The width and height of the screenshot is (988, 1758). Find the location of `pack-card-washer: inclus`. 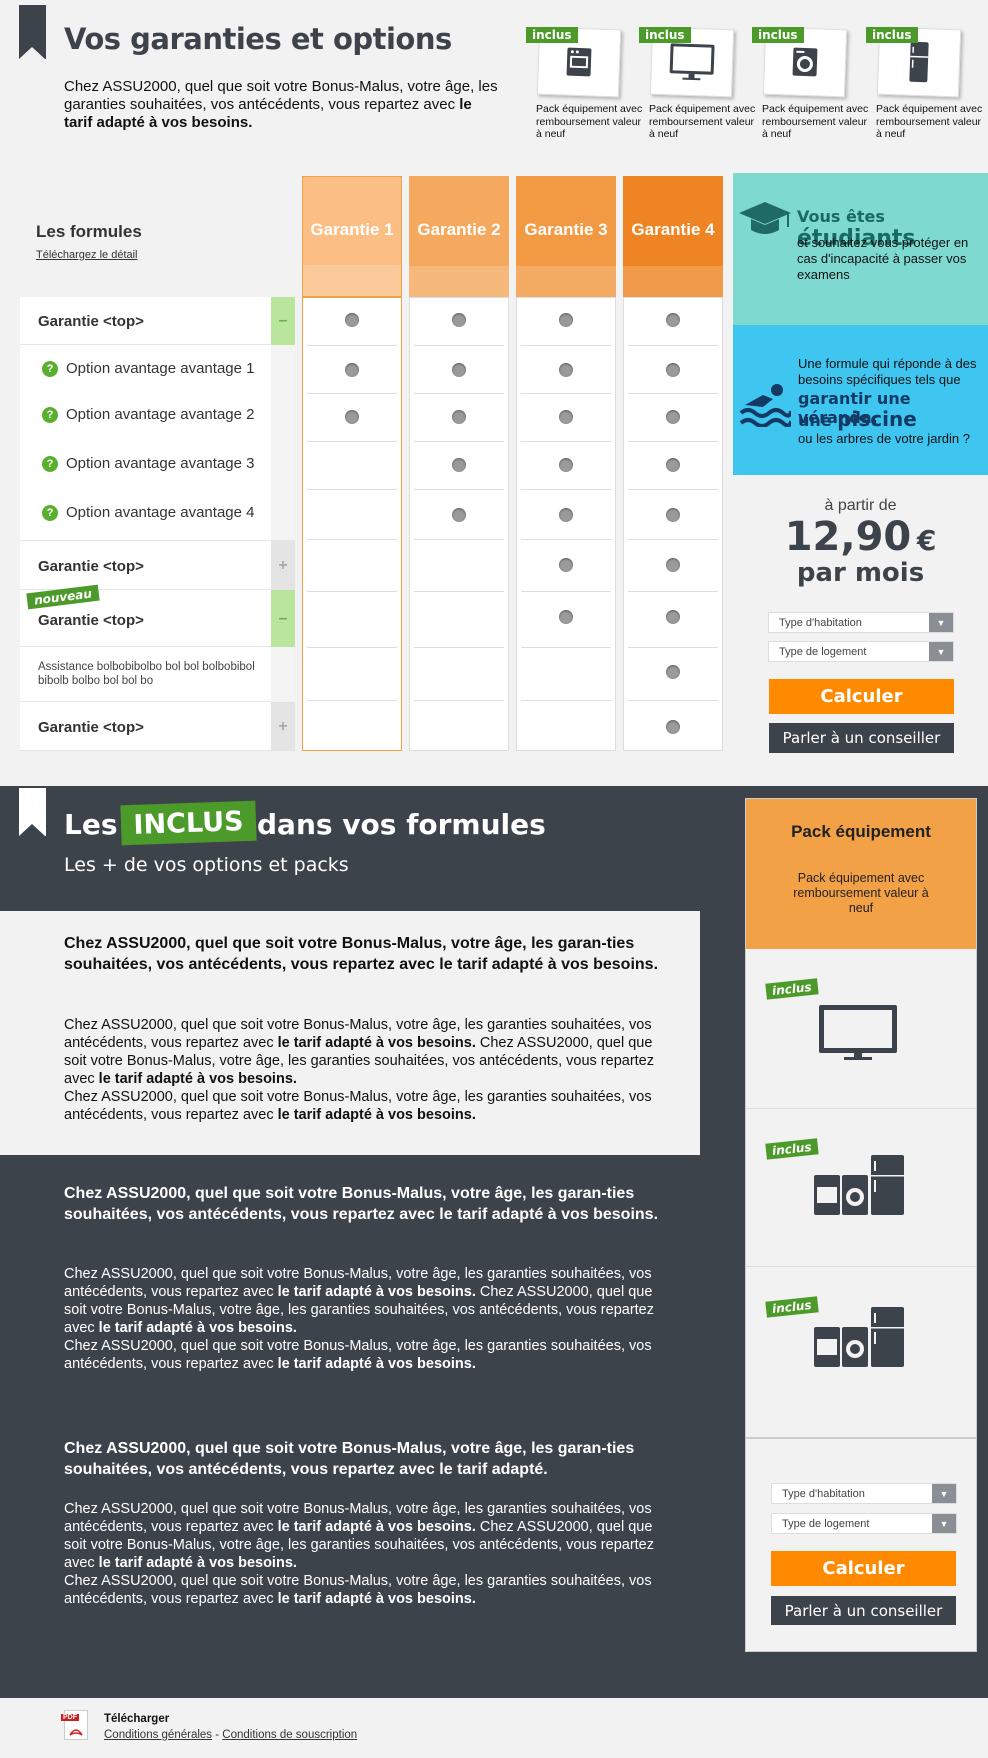

pack-card-washer: inclus is located at coordinates (800, 62).